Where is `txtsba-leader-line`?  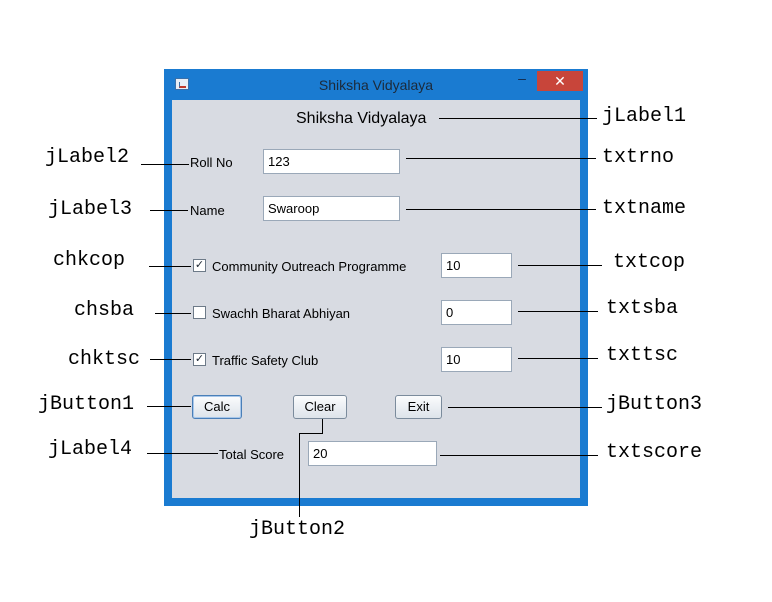 txtsba-leader-line is located at coordinates (558, 311).